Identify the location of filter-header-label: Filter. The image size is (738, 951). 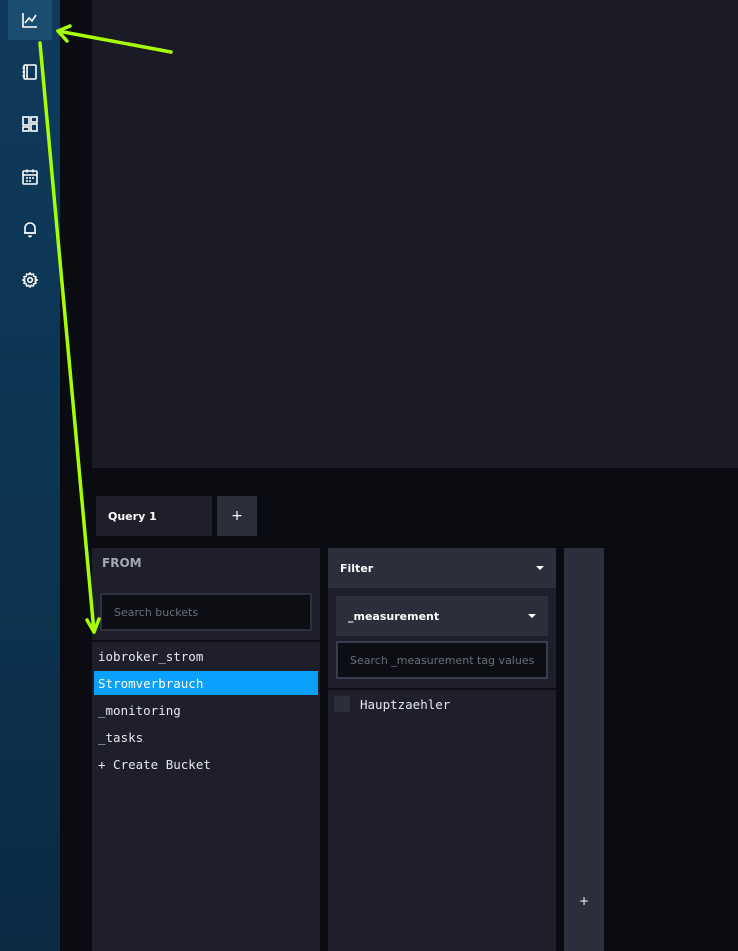
(357, 568).